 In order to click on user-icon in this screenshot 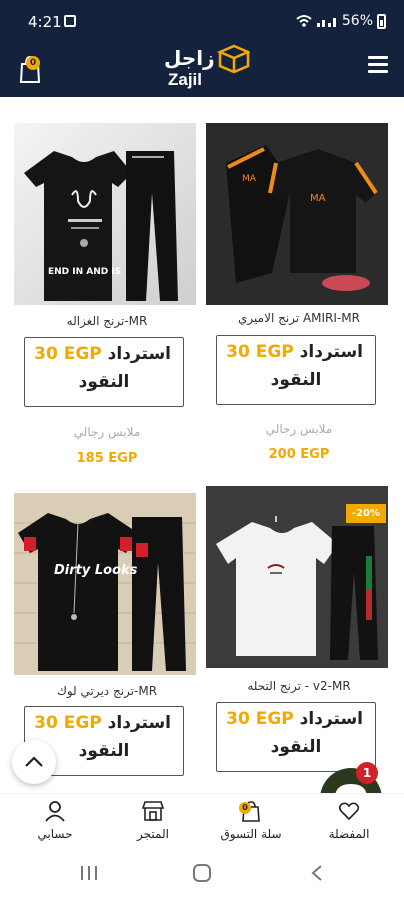, I will do `click(55, 811)`.